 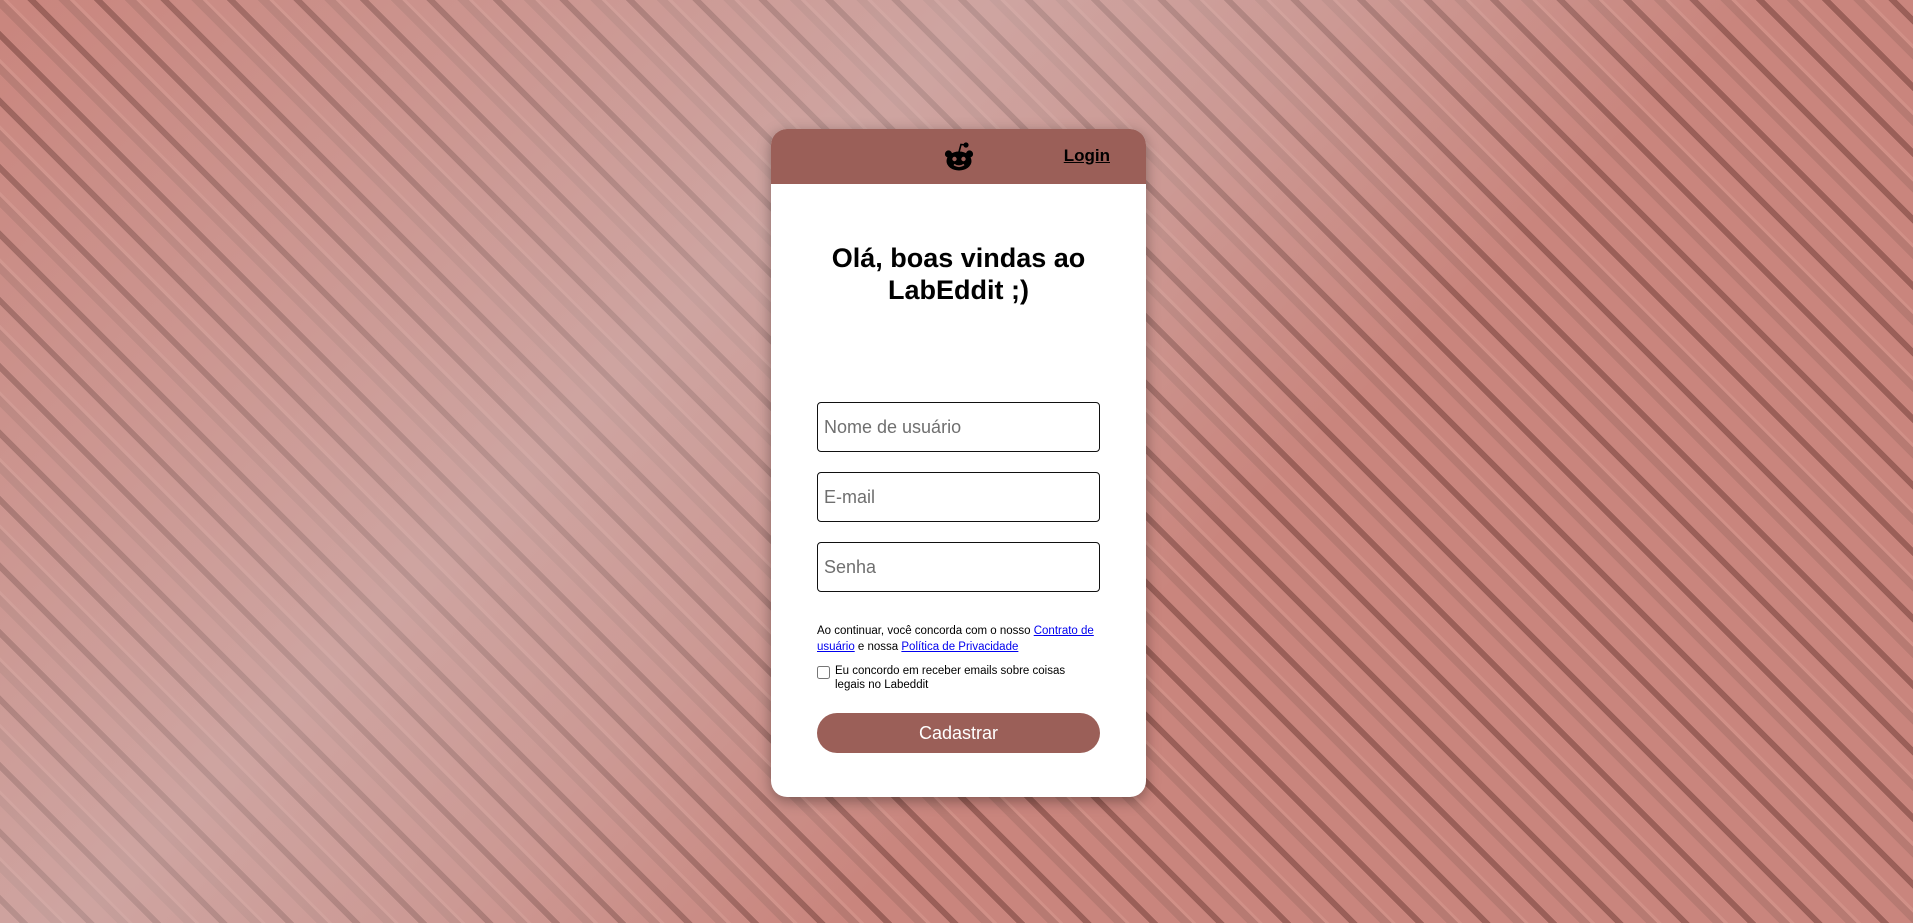 I want to click on title-line-1: Olá, boas vindas ao, so click(x=958, y=258).